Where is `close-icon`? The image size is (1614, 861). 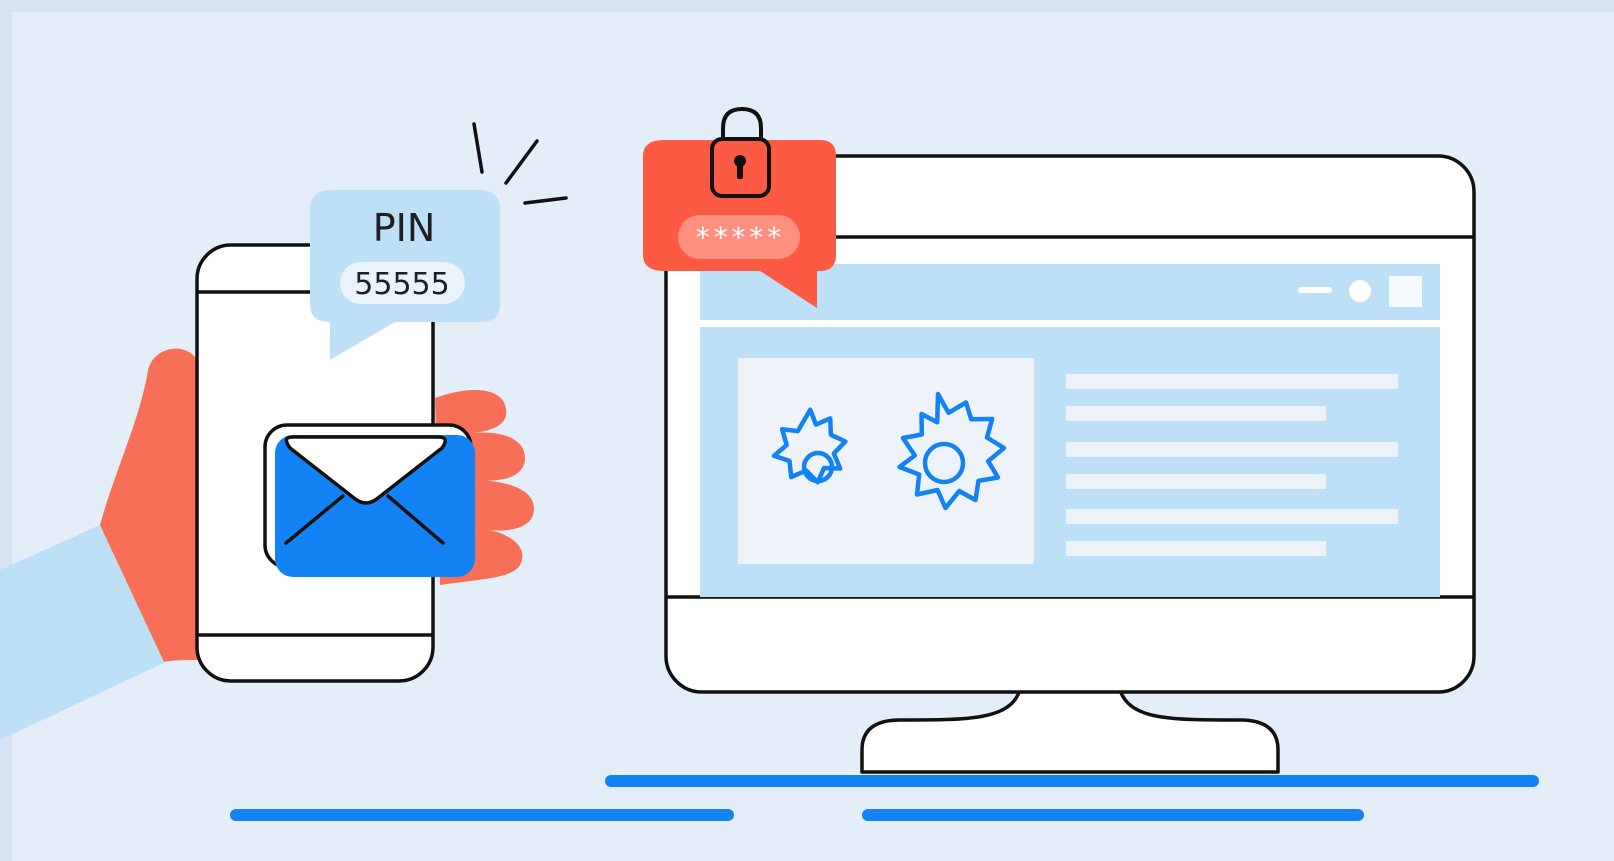 close-icon is located at coordinates (1405, 291).